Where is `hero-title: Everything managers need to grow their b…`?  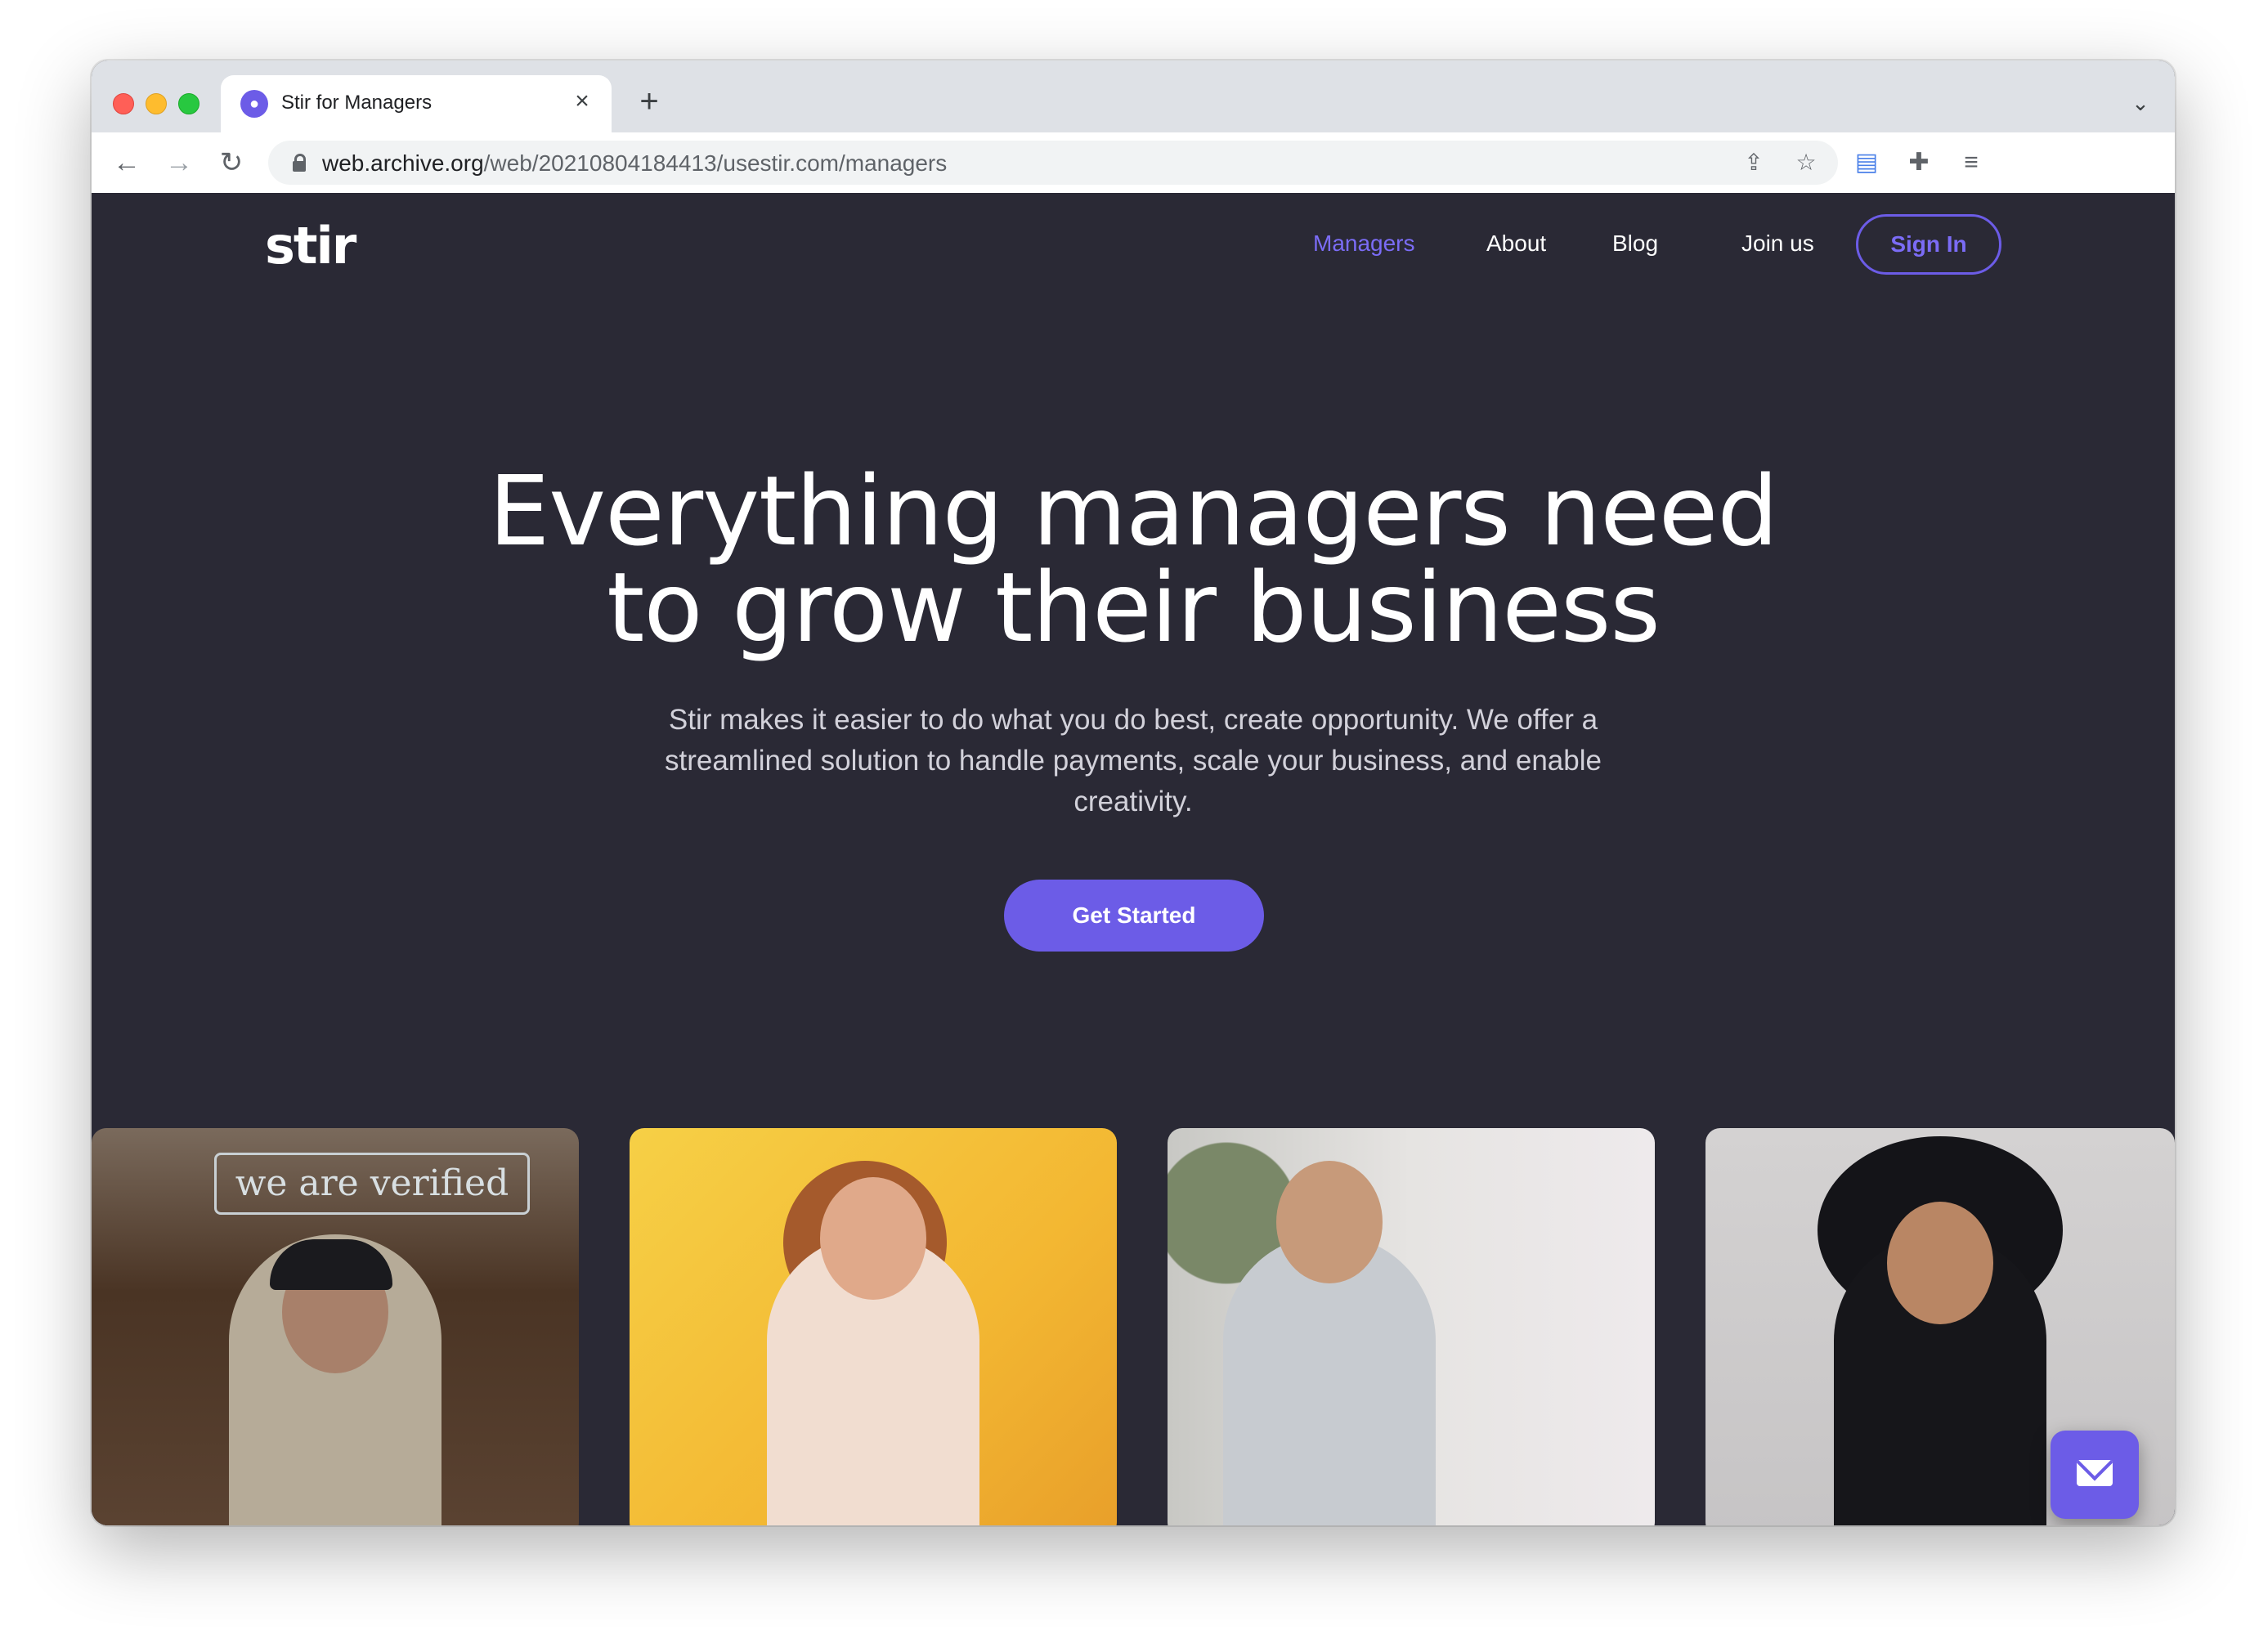
hero-title: Everything managers need to grow their b… is located at coordinates (1133, 559).